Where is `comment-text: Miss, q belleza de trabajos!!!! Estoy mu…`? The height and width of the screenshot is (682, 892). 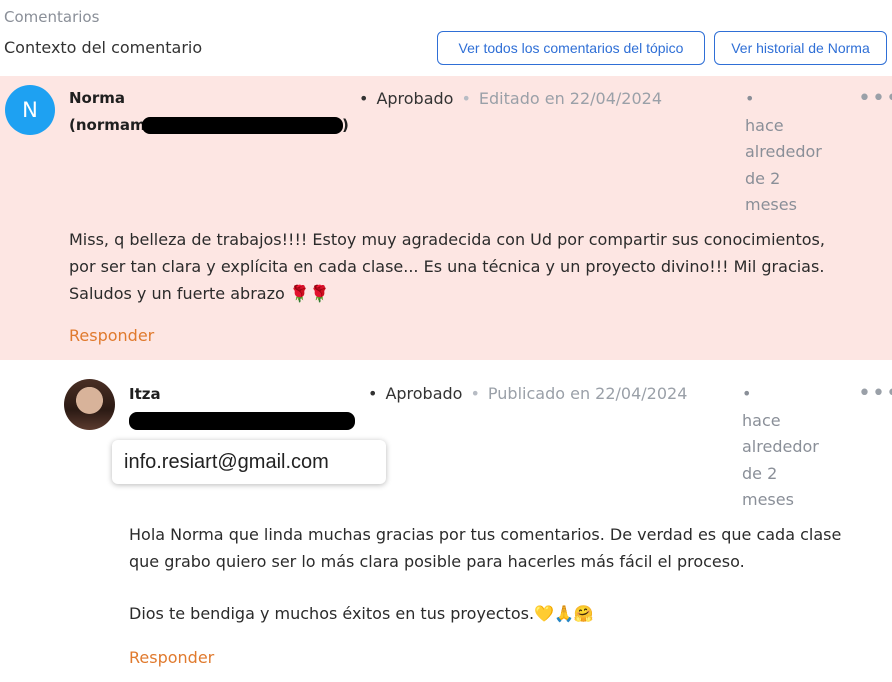 comment-text: Miss, q belleza de trabajos!!!! Estoy mu… is located at coordinates (447, 266).